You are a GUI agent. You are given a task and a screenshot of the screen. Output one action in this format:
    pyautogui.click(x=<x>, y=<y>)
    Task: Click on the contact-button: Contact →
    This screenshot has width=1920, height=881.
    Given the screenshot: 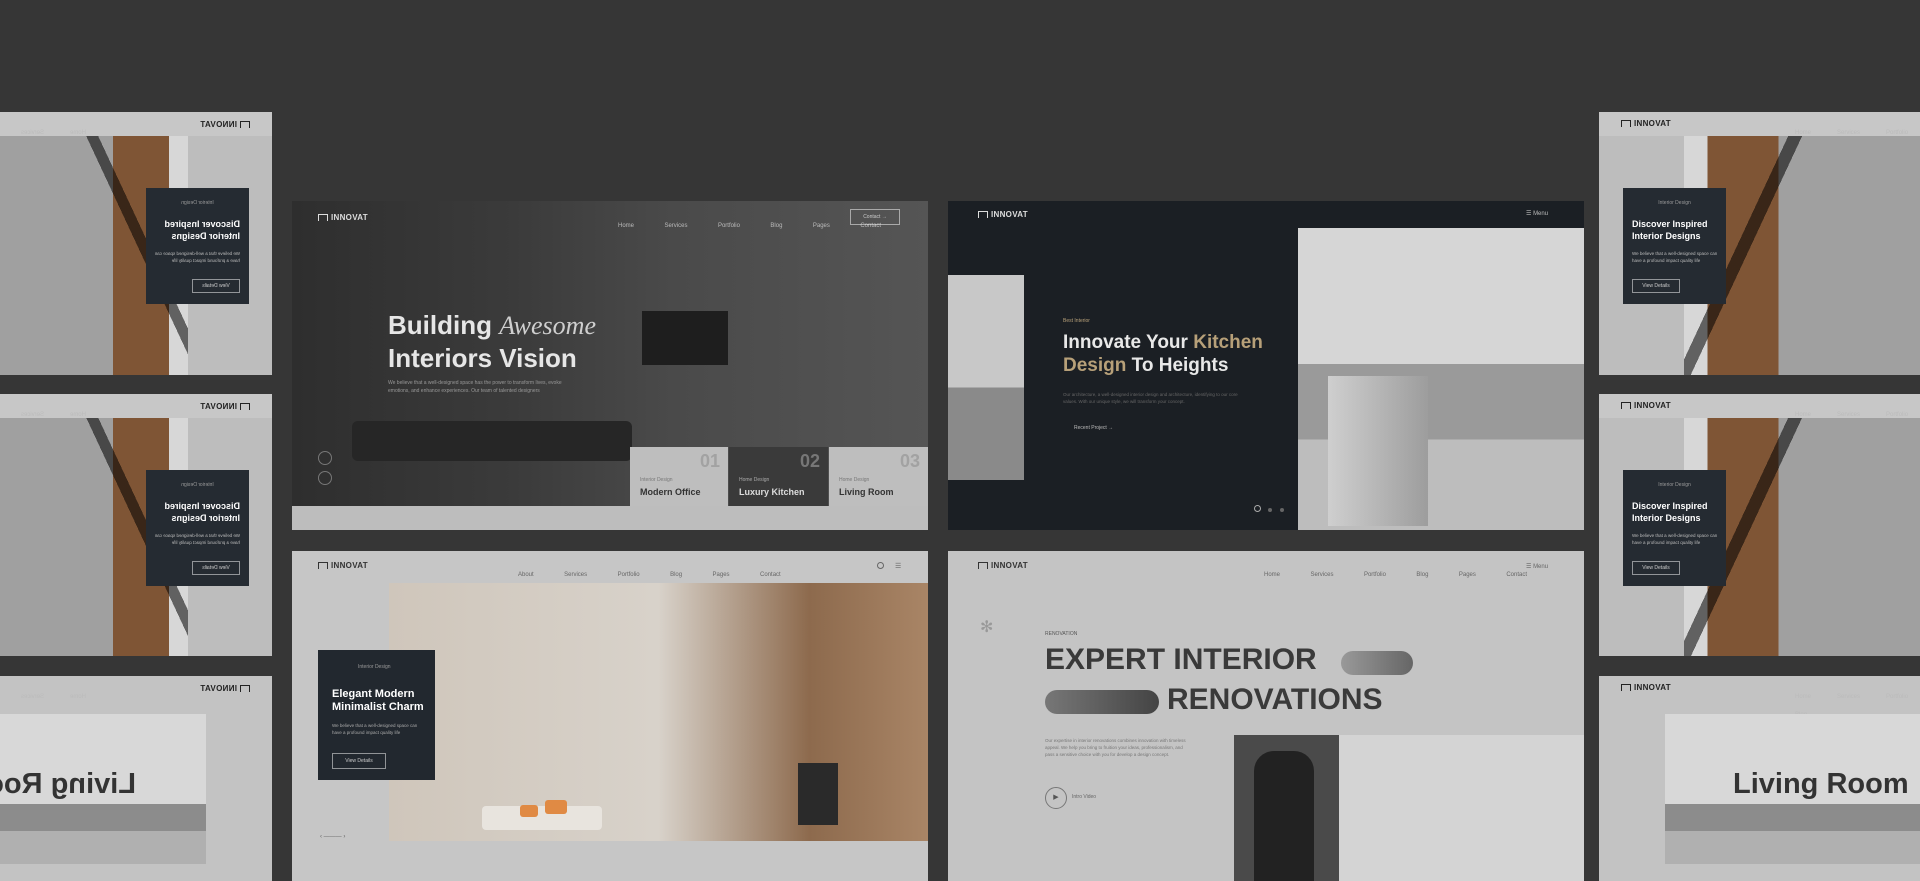 What is the action you would take?
    pyautogui.click(x=875, y=217)
    